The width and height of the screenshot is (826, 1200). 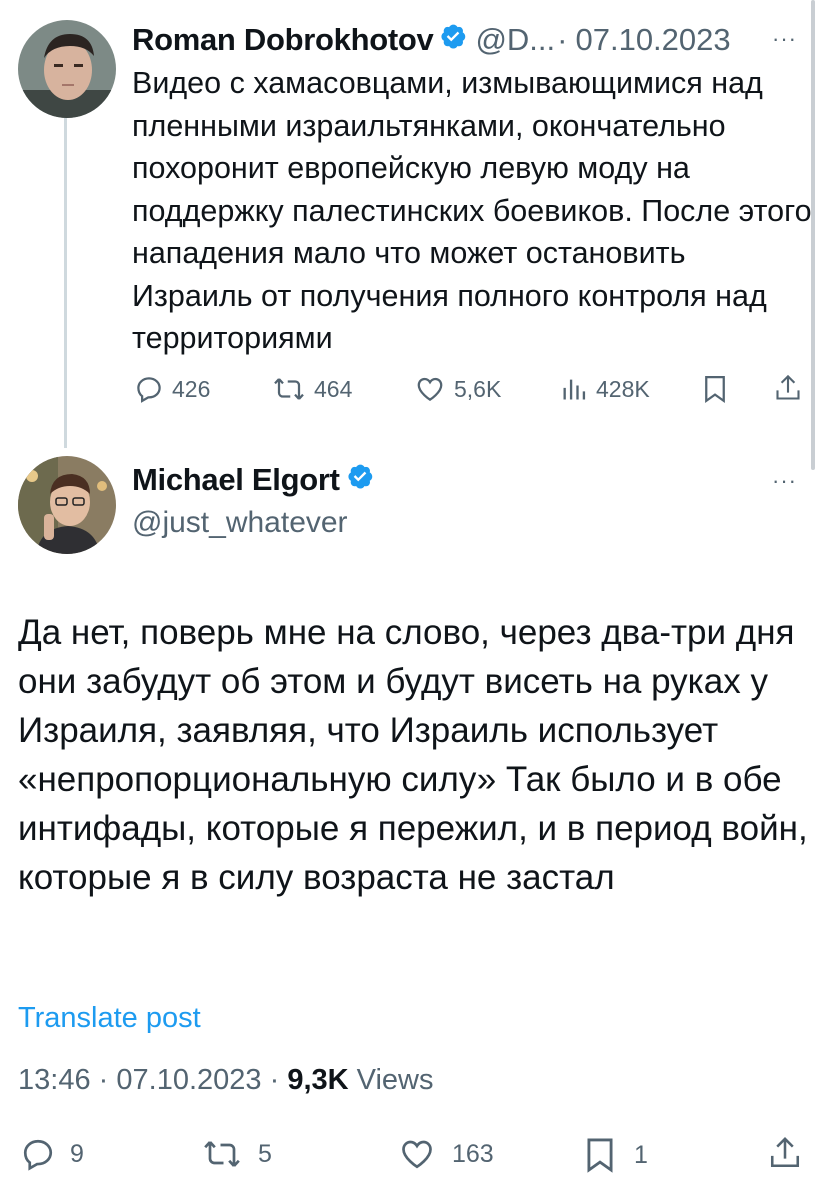 What do you see at coordinates (54, 1080) in the screenshot?
I see `reply-time: 13:46` at bounding box center [54, 1080].